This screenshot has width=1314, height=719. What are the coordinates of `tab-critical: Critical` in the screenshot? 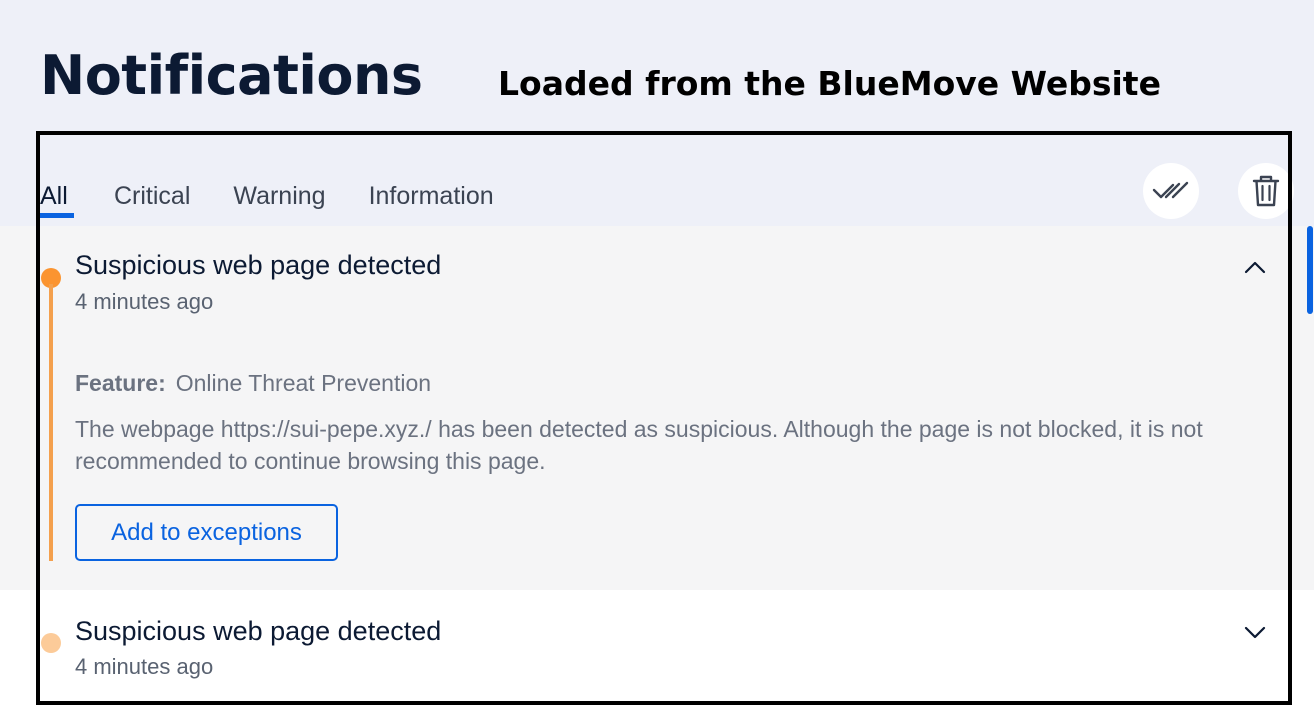 It's located at (152, 193).